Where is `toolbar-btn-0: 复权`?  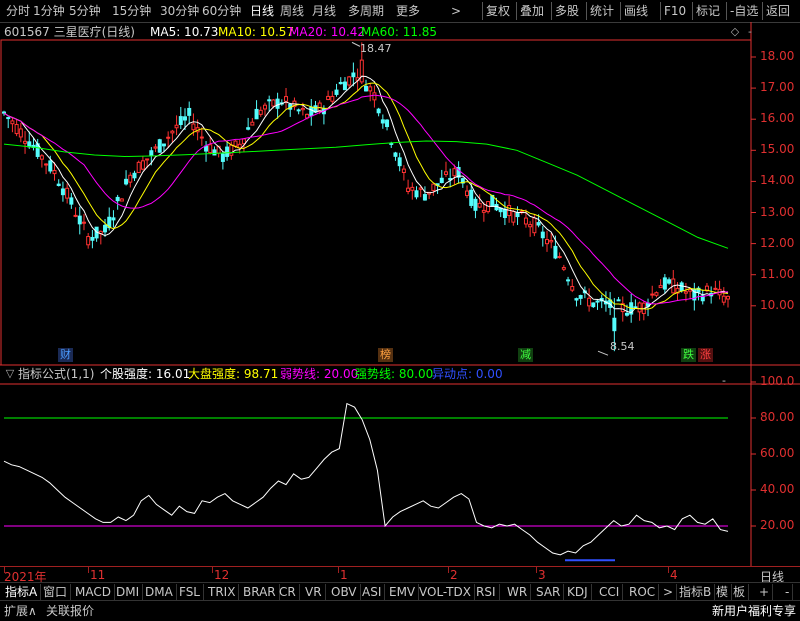 toolbar-btn-0: 复权 is located at coordinates (498, 11).